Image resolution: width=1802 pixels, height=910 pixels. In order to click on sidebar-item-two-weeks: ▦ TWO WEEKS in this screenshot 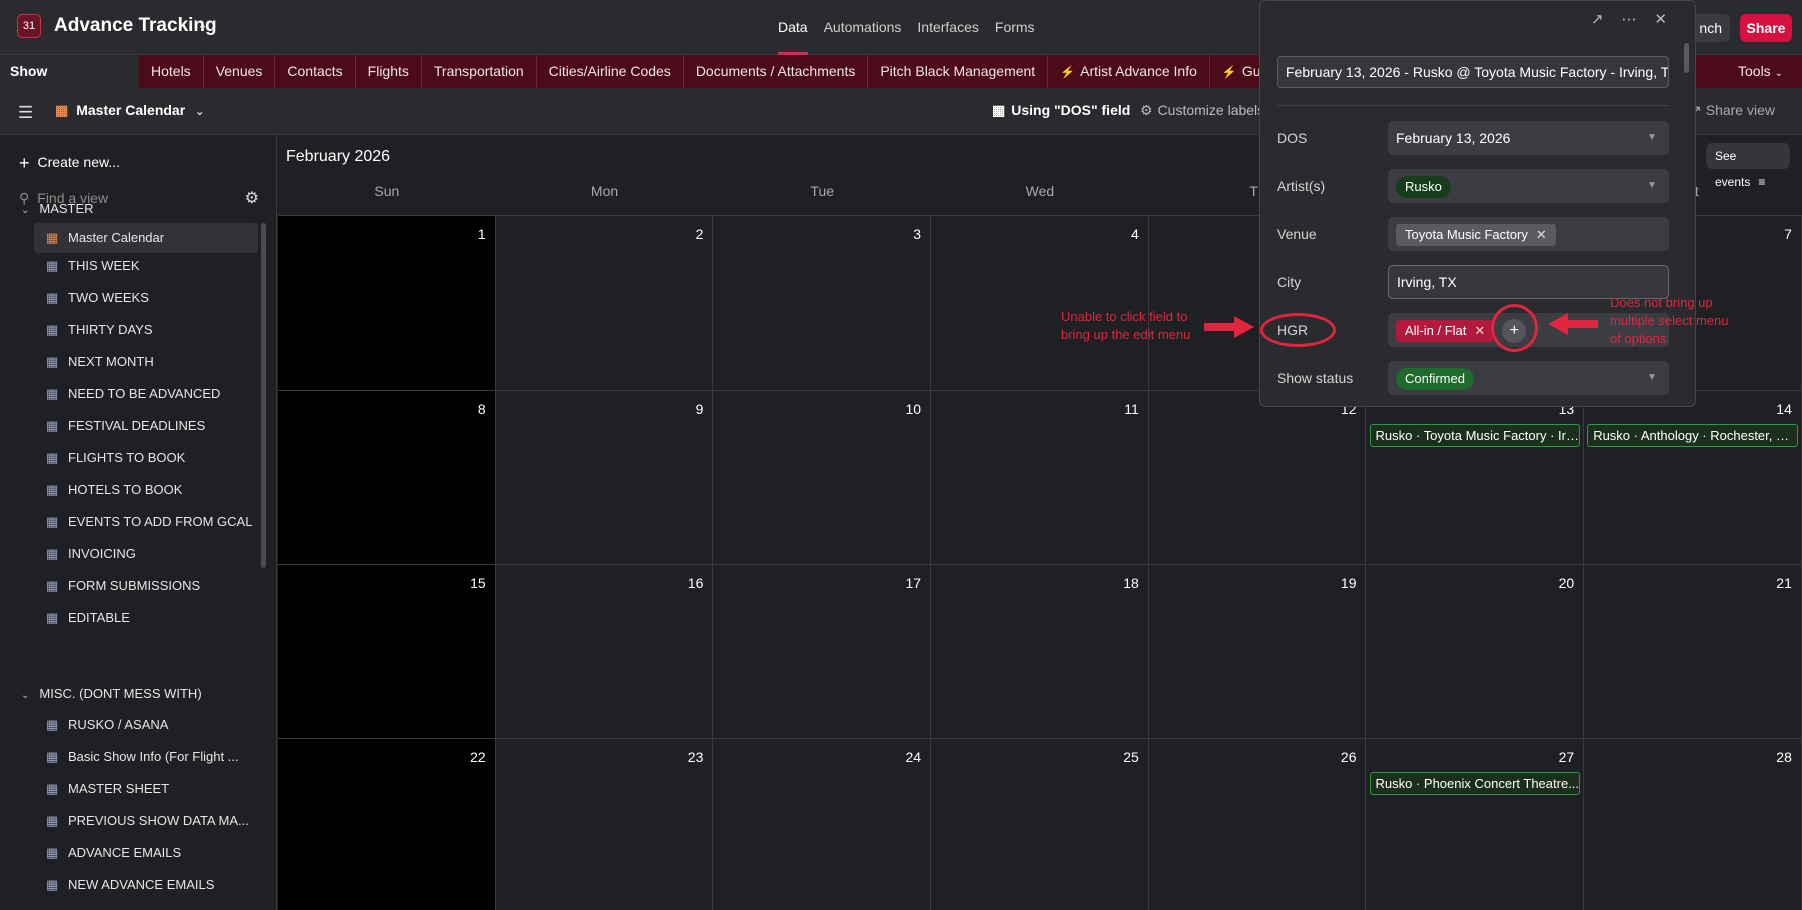, I will do `click(146, 298)`.